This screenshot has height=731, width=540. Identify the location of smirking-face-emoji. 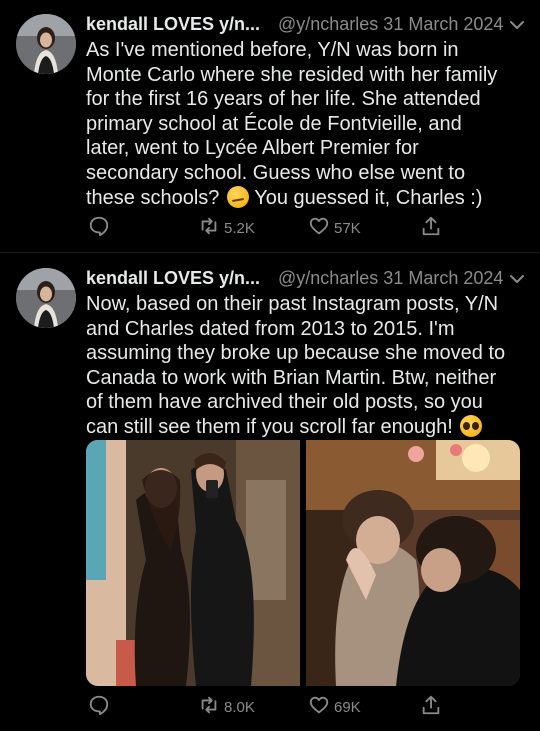
(237, 196).